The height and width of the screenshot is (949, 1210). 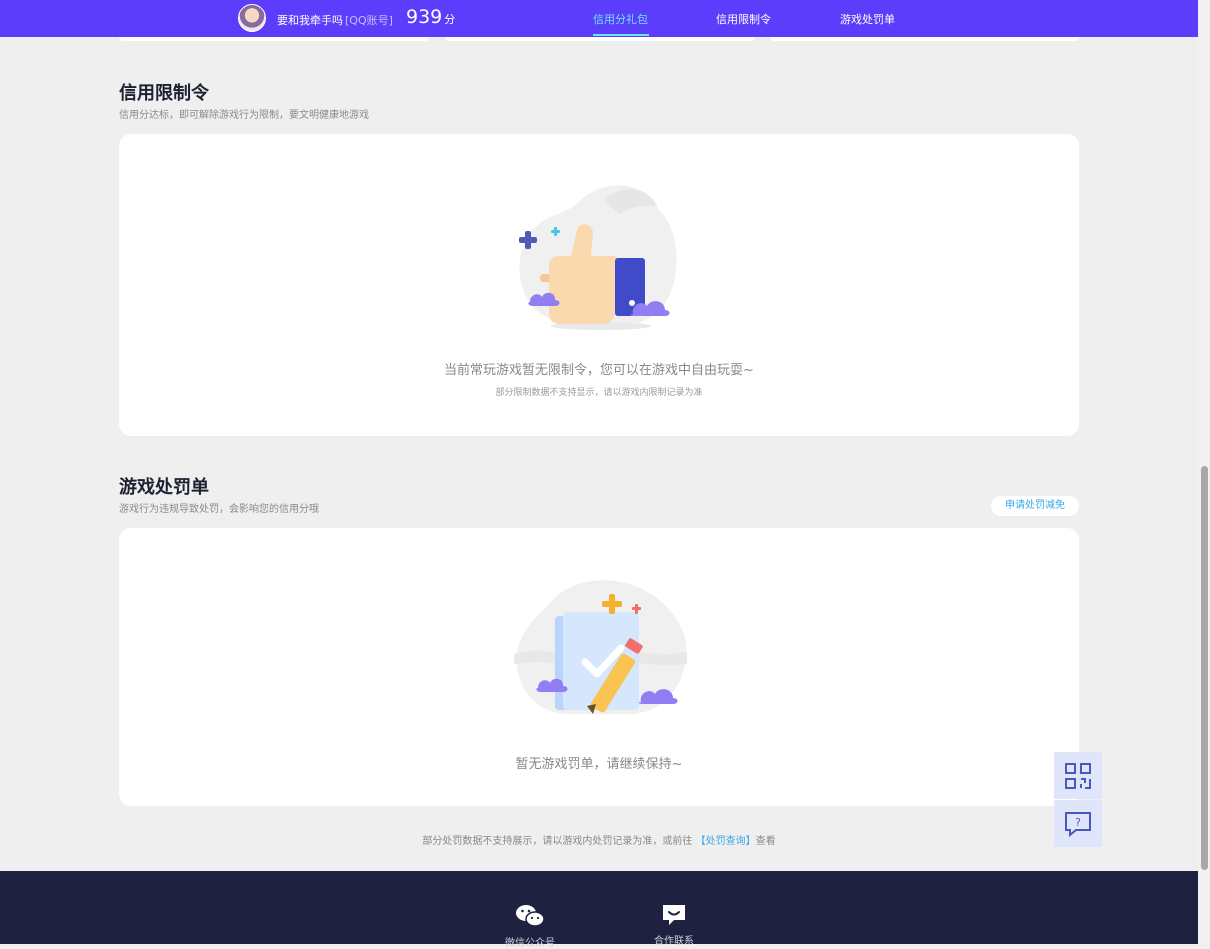 What do you see at coordinates (424, 17) in the screenshot?
I see `credit-score-value: 939` at bounding box center [424, 17].